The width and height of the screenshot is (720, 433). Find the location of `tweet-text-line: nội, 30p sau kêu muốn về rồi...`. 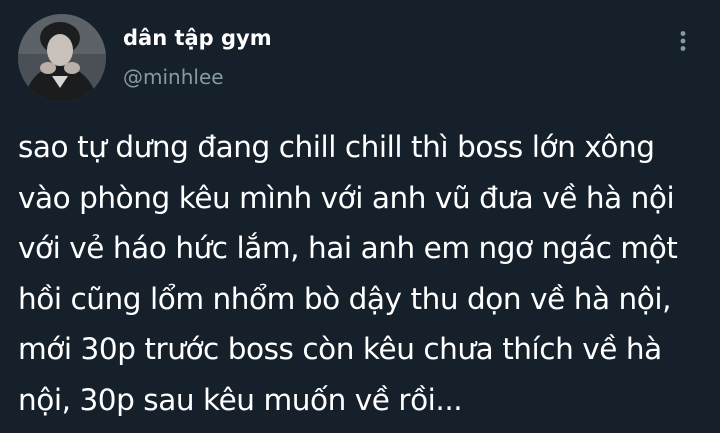

tweet-text-line: nội, 30p sau kêu muốn về rồi... is located at coordinates (240, 399).